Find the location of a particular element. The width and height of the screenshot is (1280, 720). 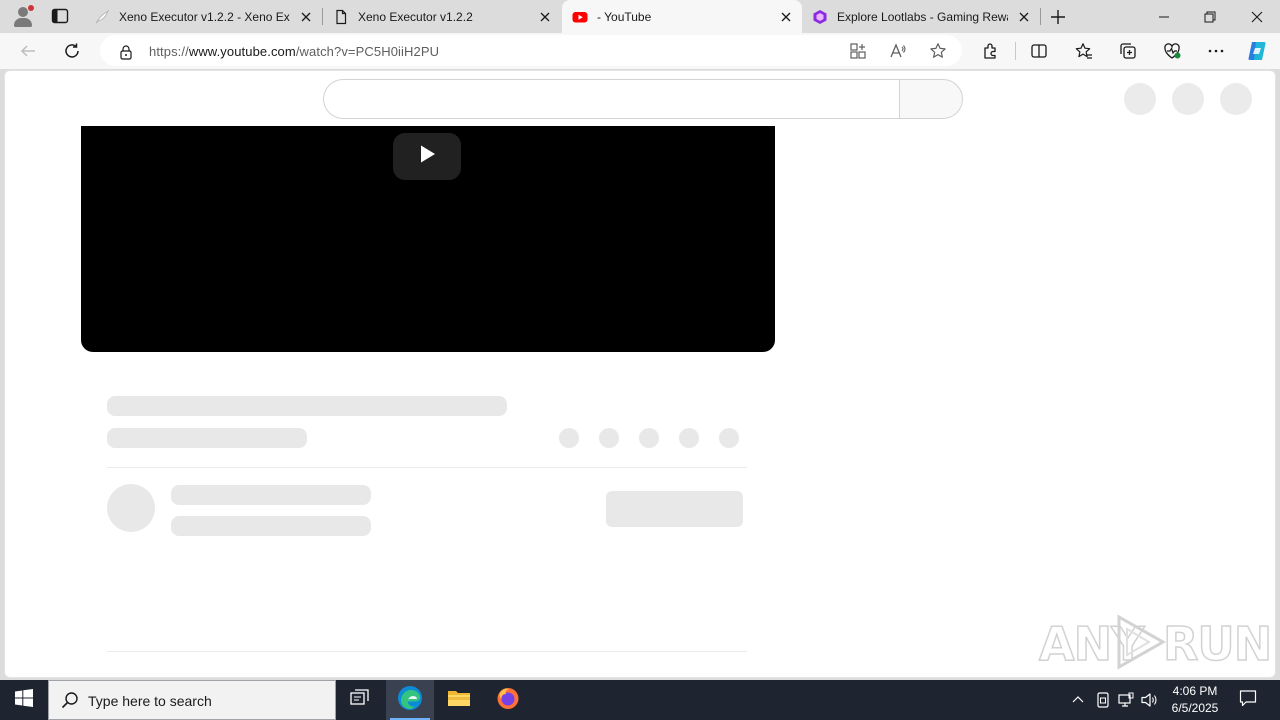

collections-icon is located at coordinates (1128, 51).